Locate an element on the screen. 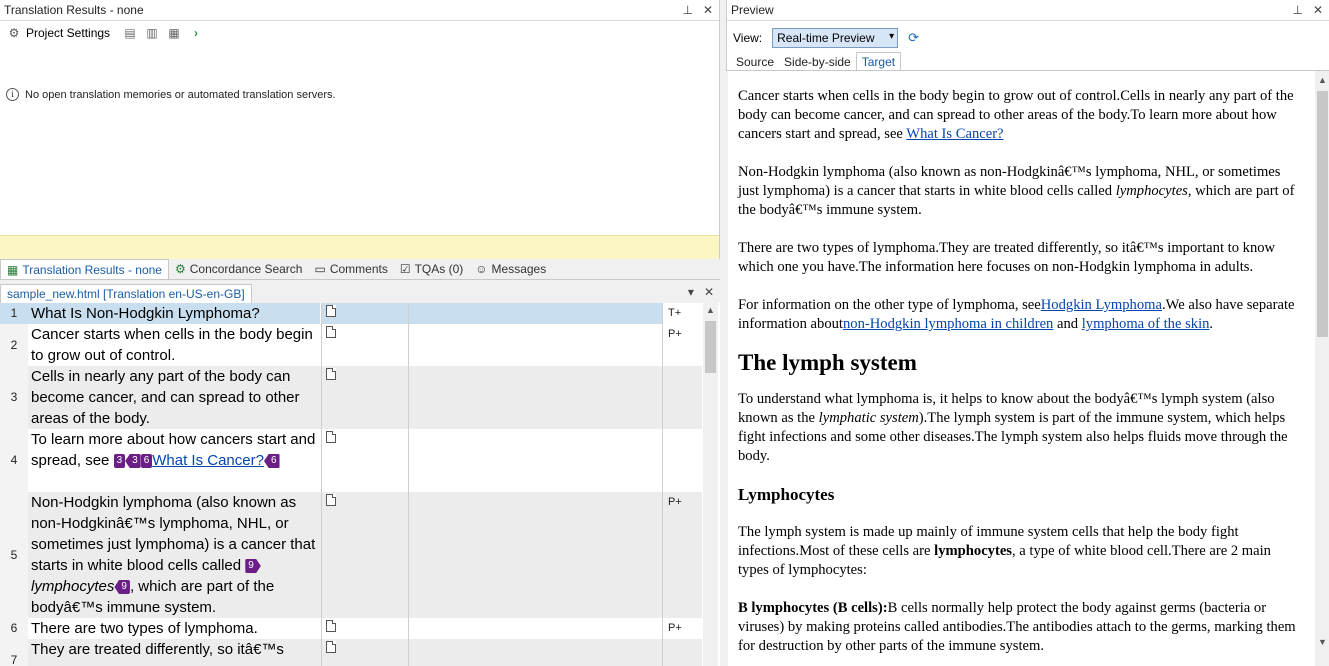 The width and height of the screenshot is (1329, 666). run-arrow-icon: › is located at coordinates (196, 33).